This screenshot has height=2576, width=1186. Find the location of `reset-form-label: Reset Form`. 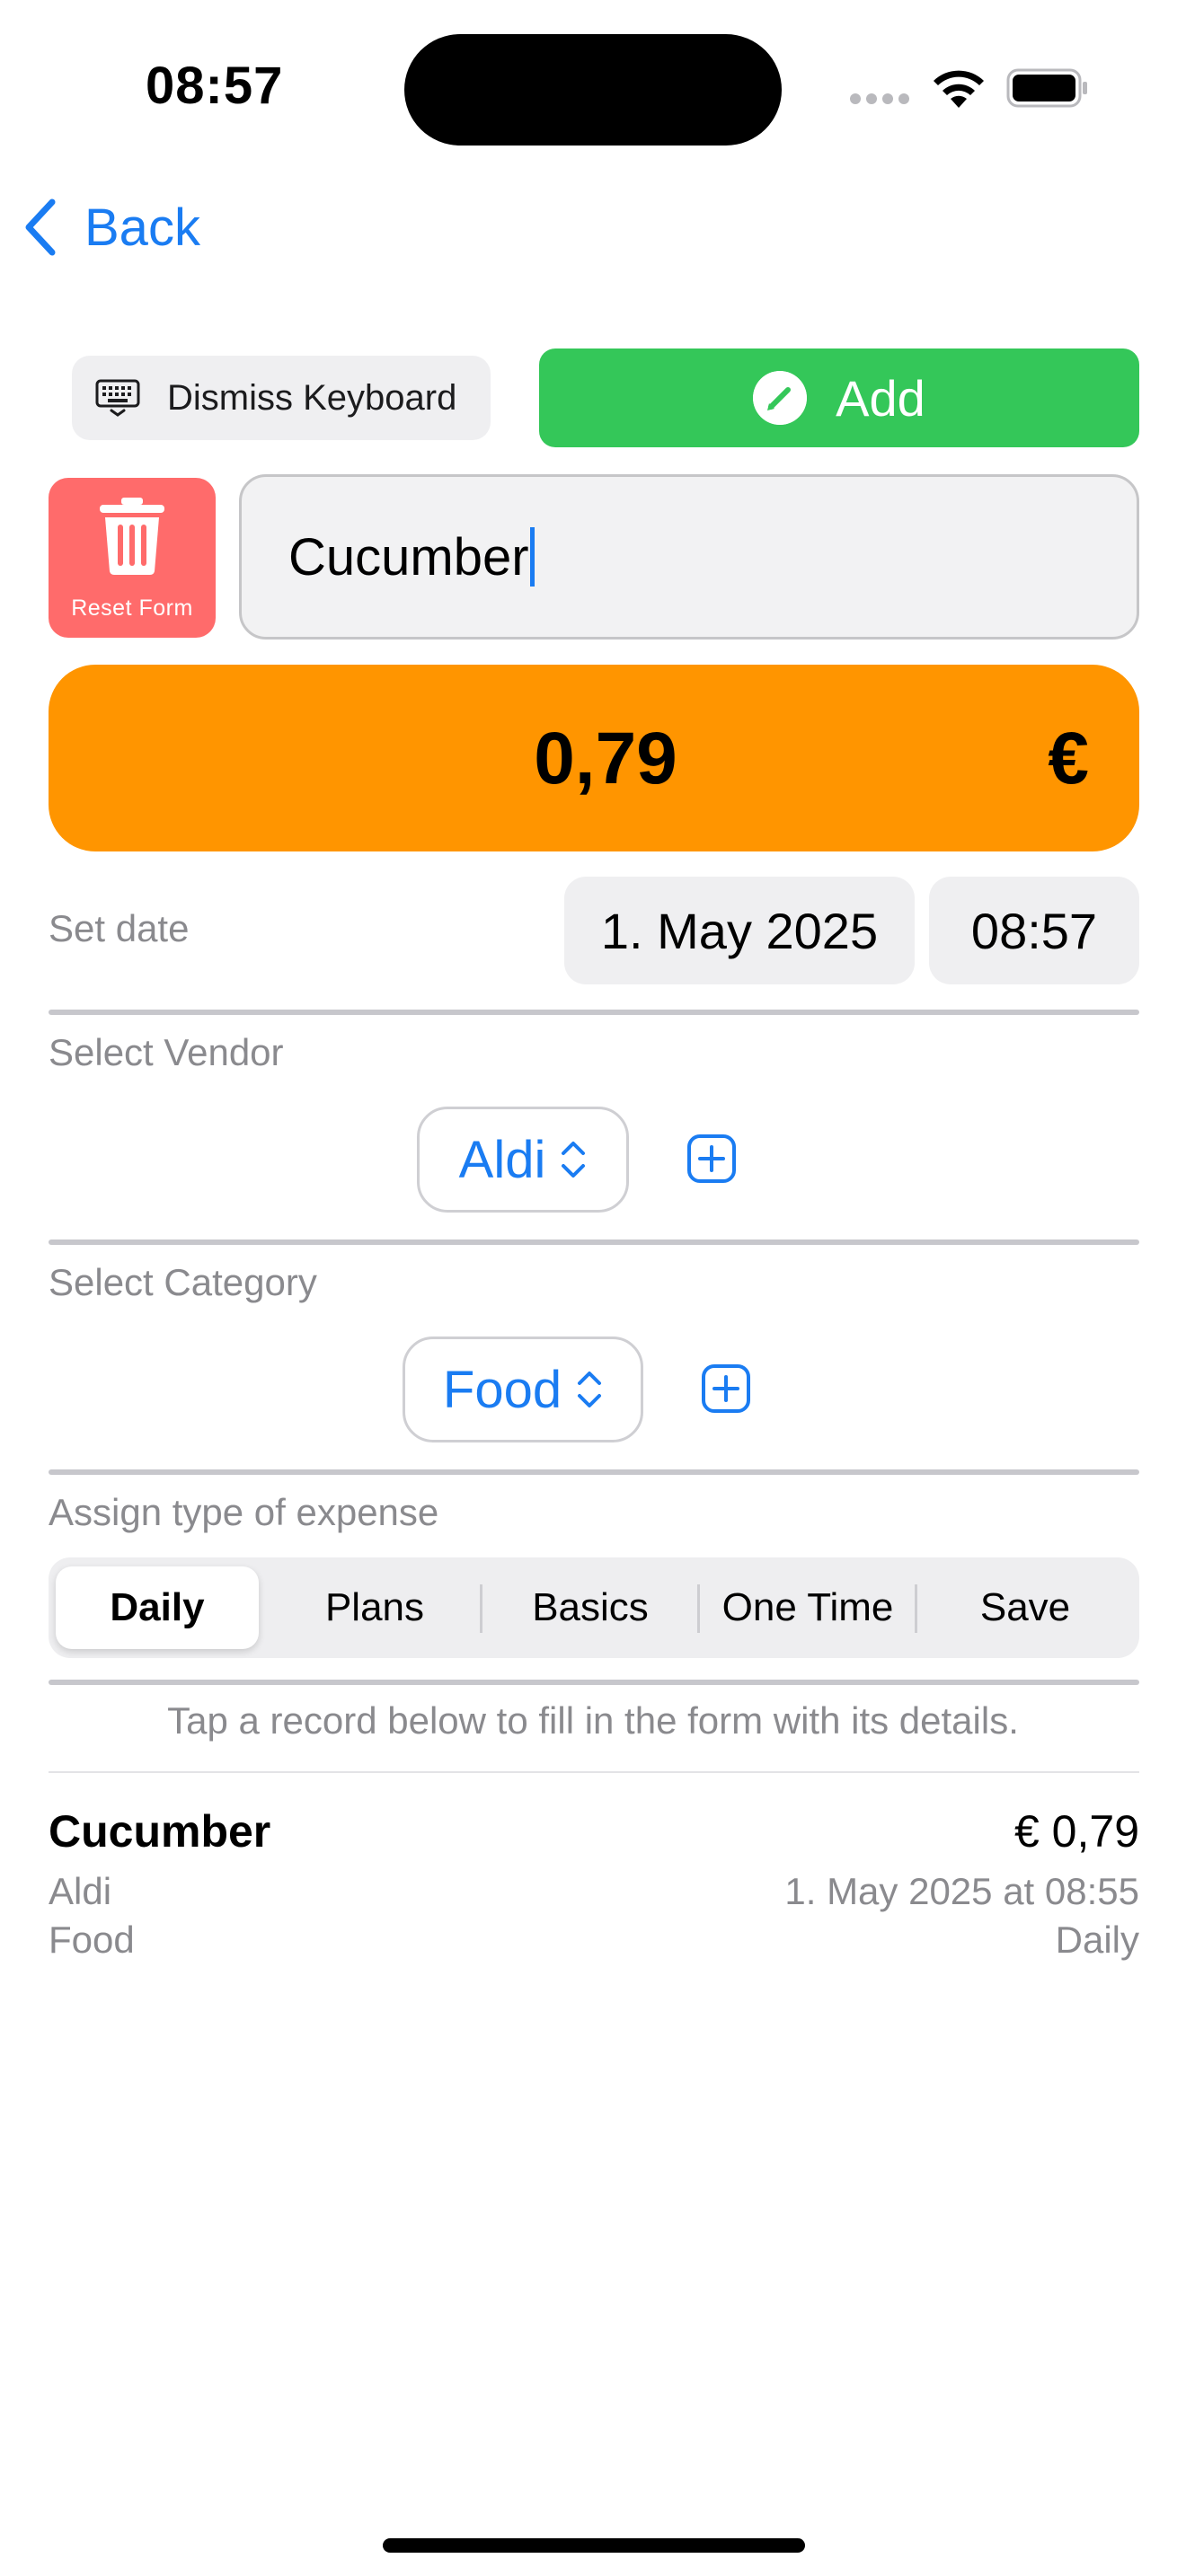

reset-form-label: Reset Form is located at coordinates (132, 608).